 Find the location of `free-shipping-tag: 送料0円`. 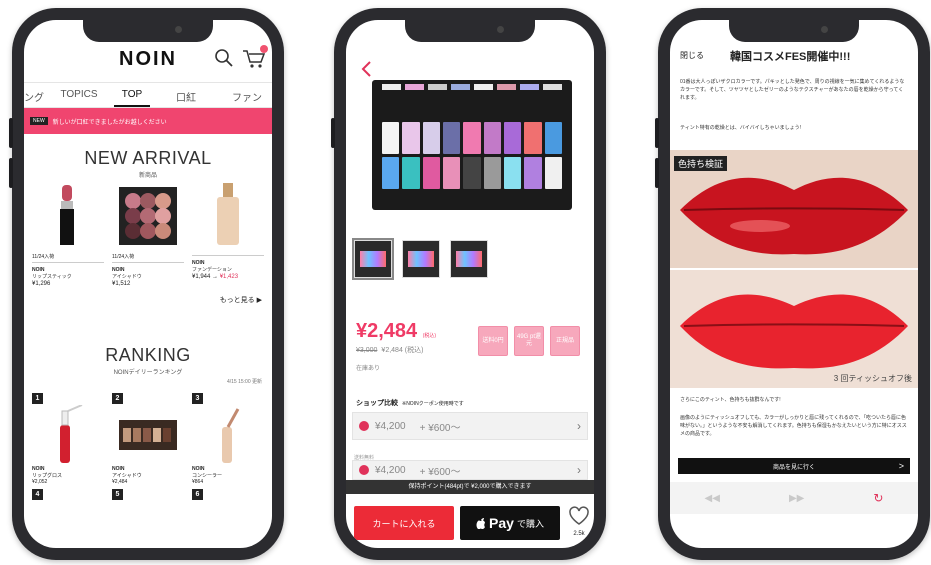

free-shipping-tag: 送料0円 is located at coordinates (493, 341).